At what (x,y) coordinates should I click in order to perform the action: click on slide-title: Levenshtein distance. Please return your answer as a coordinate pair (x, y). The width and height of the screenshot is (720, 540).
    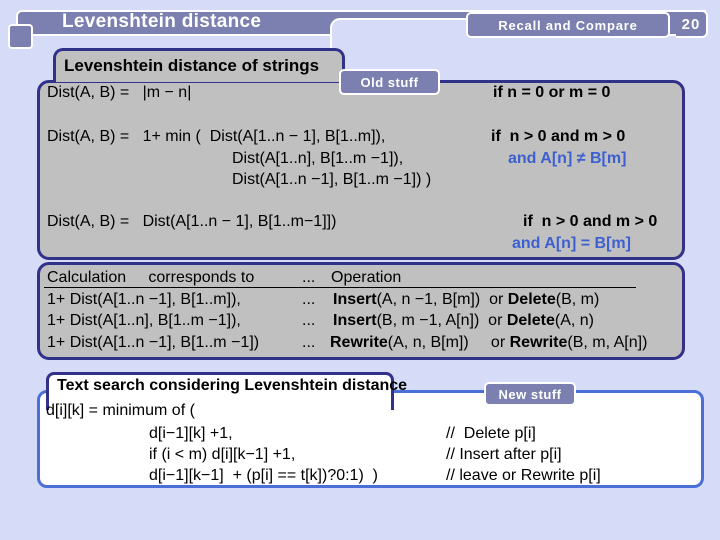
    Looking at the image, I should click on (162, 21).